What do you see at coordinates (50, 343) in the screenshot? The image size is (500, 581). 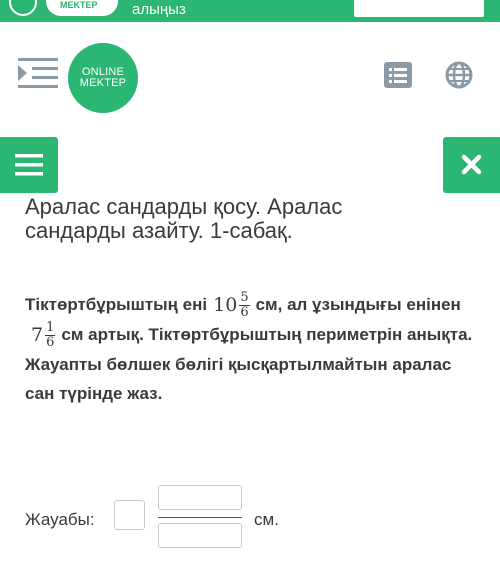 I see `diff-denominator: 6` at bounding box center [50, 343].